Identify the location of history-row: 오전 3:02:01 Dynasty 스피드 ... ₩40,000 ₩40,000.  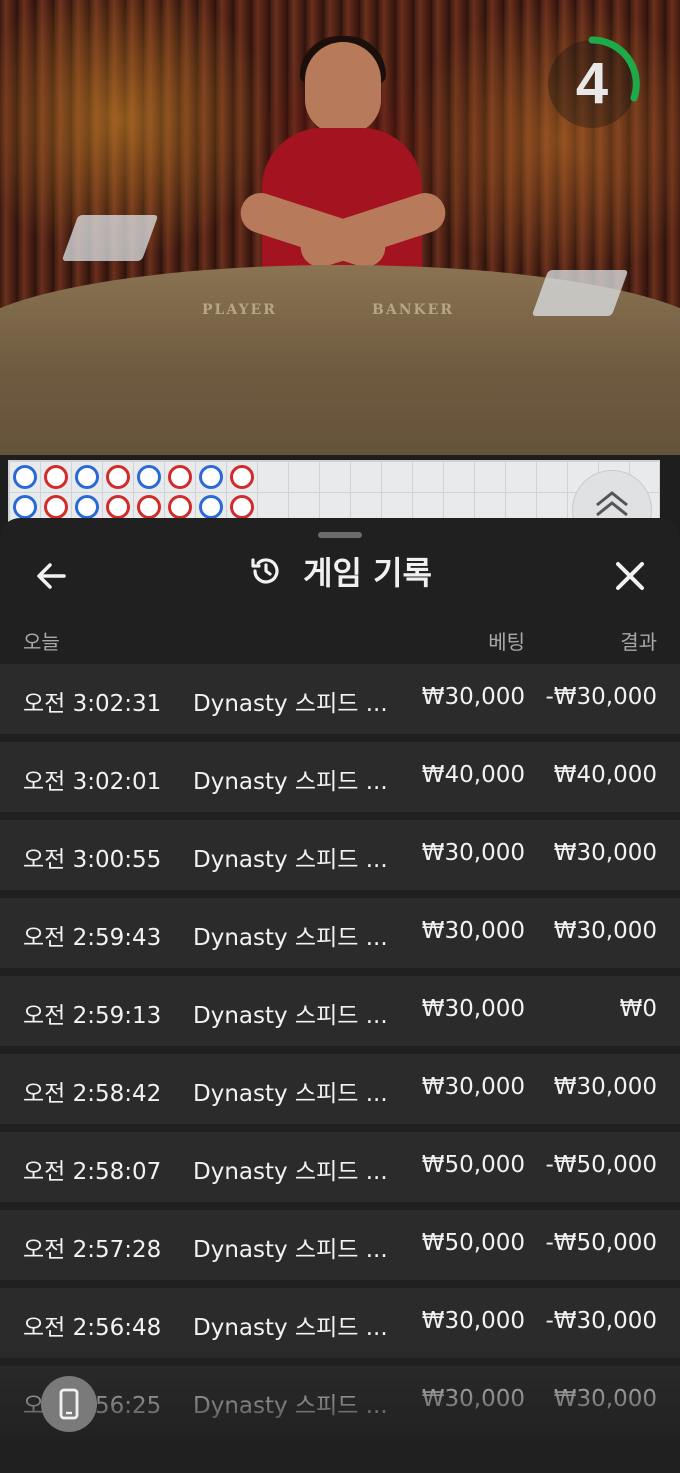
(340, 777).